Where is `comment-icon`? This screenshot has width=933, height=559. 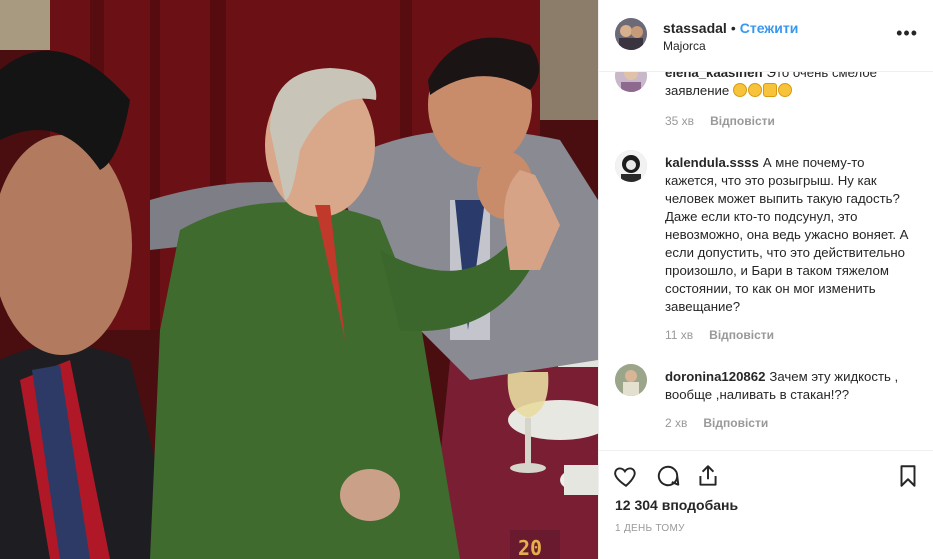 comment-icon is located at coordinates (668, 476).